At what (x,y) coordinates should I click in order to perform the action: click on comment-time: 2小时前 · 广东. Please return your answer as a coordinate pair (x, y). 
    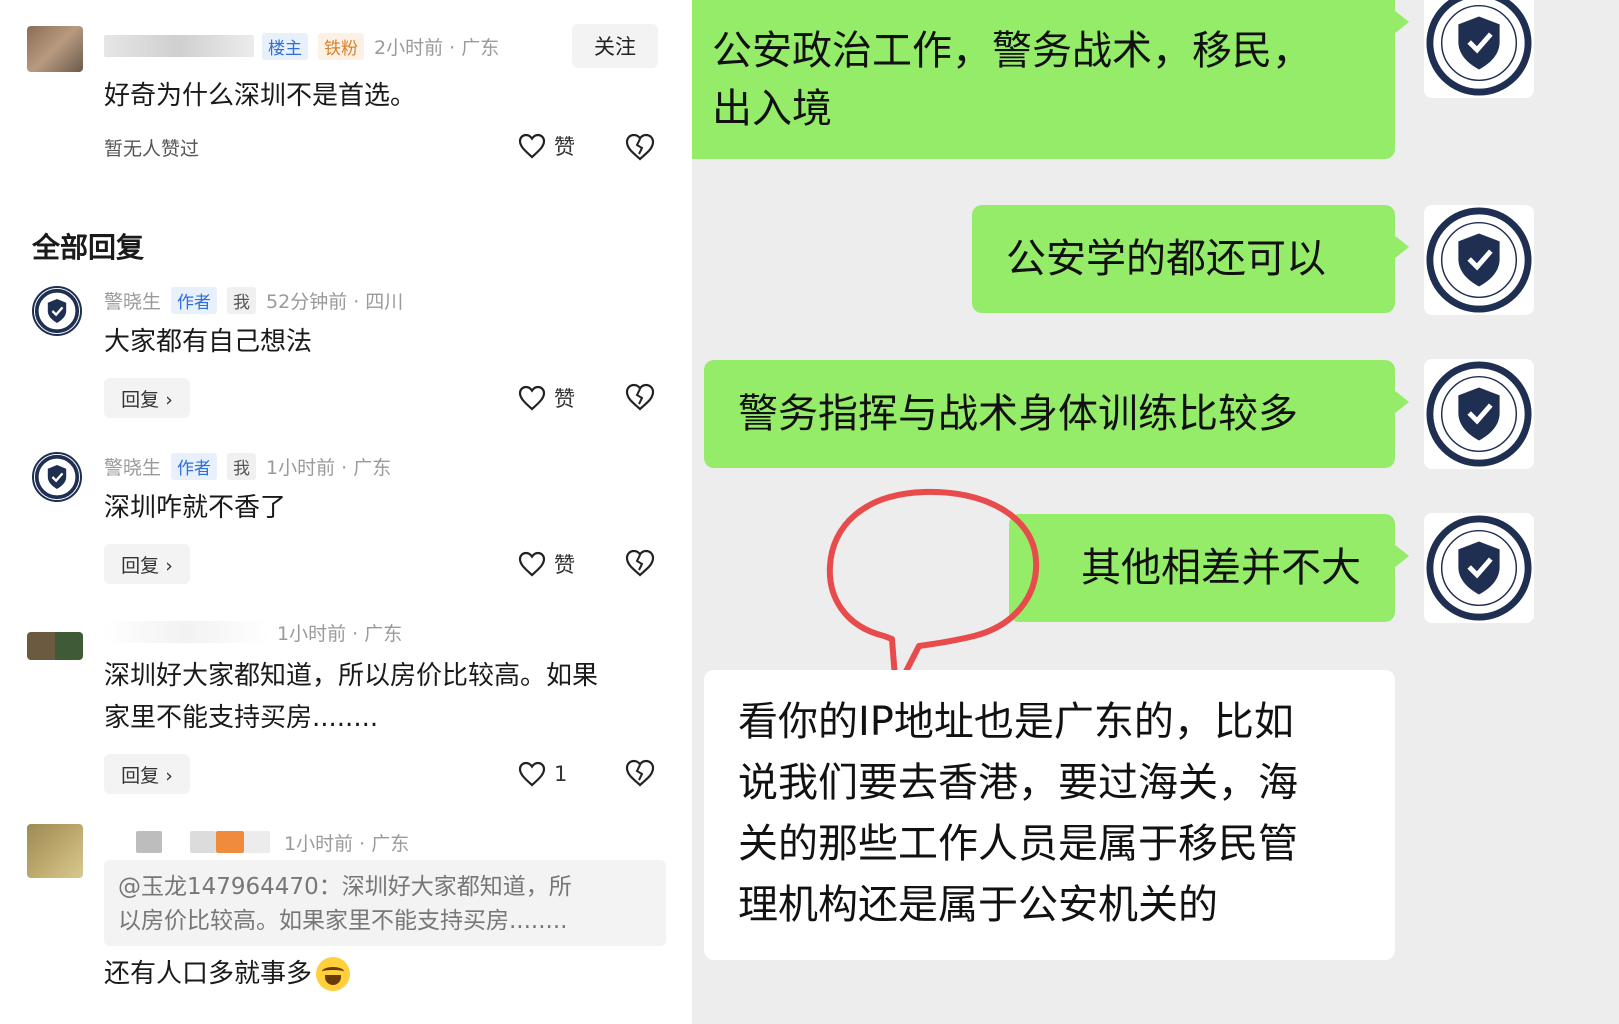
    Looking at the image, I should click on (437, 47).